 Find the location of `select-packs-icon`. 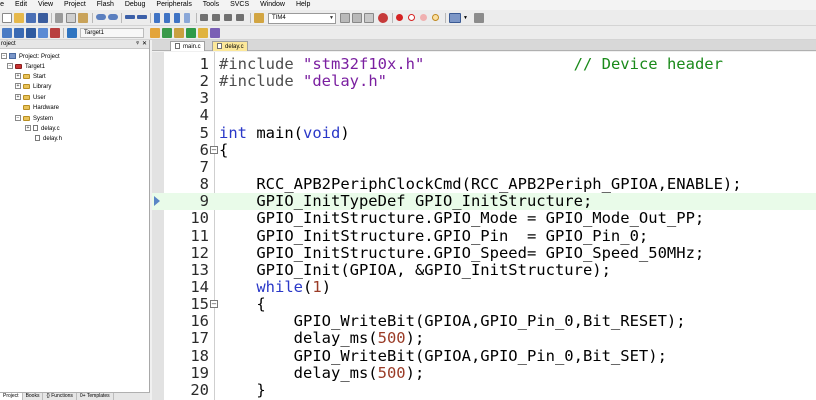

select-packs-icon is located at coordinates (203, 33).